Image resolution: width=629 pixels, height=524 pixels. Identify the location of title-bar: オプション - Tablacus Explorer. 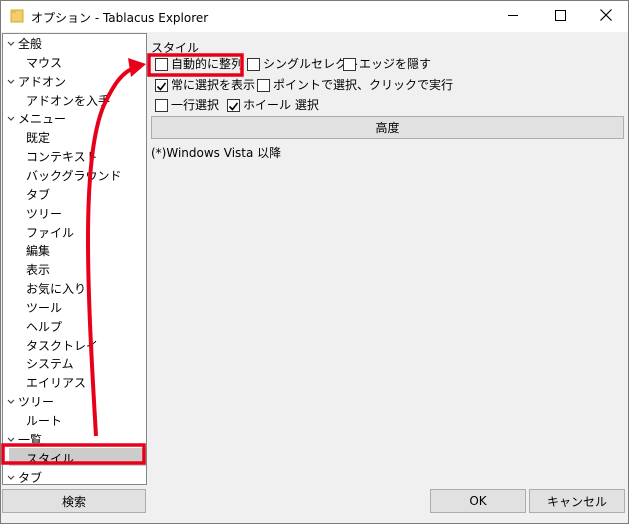
(314, 16).